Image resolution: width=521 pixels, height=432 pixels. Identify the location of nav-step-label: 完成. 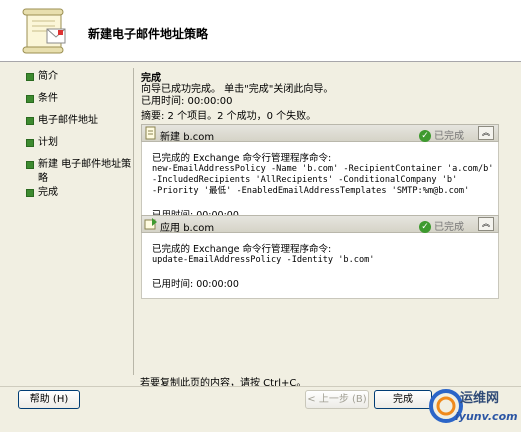
(48, 192).